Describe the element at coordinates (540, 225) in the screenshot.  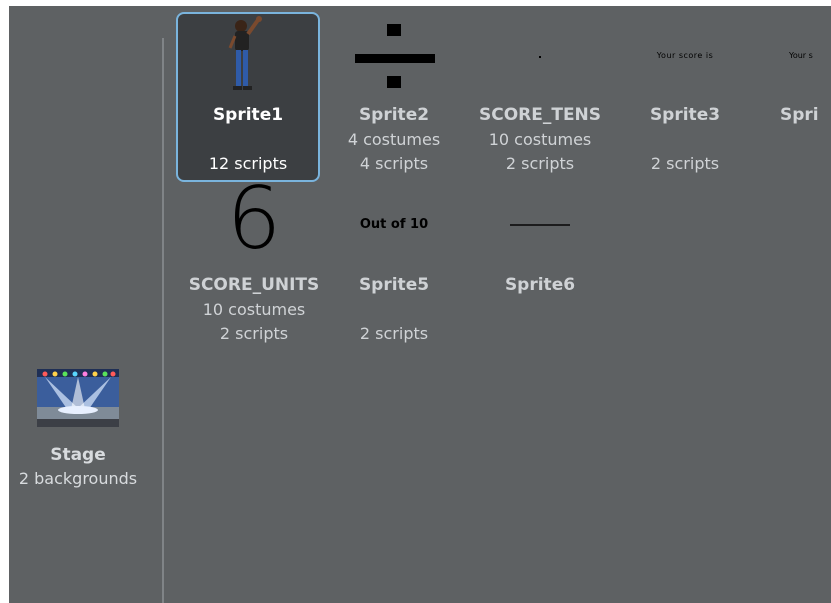
I see `sprite6-thumbnail` at that location.